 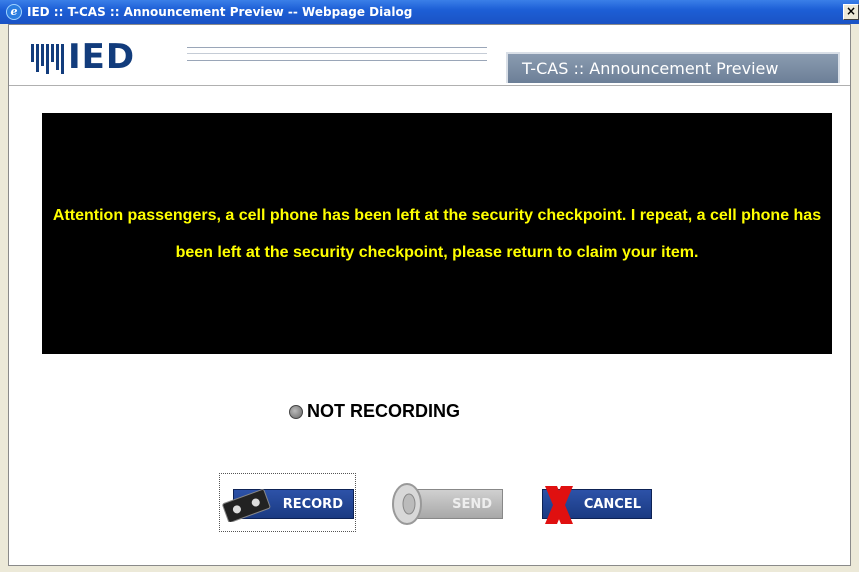 I want to click on page-title: T-CAS :: Announcement Preview, so click(x=673, y=67).